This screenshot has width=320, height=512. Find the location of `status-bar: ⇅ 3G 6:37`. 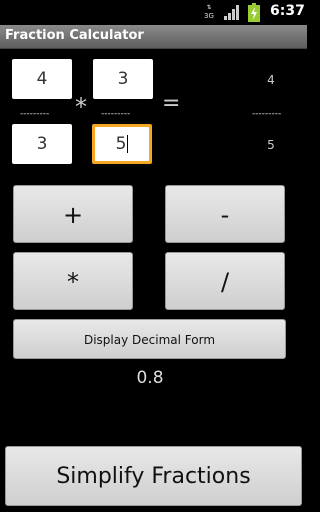

status-bar: ⇅ 3G 6:37 is located at coordinates (153, 12).